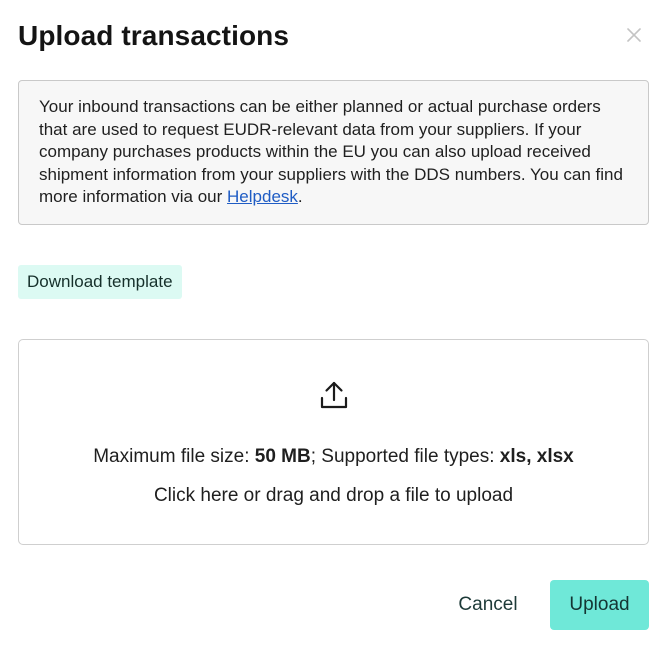 The width and height of the screenshot is (670, 652). Describe the element at coordinates (334, 395) in the screenshot. I see `upload-icon` at that location.